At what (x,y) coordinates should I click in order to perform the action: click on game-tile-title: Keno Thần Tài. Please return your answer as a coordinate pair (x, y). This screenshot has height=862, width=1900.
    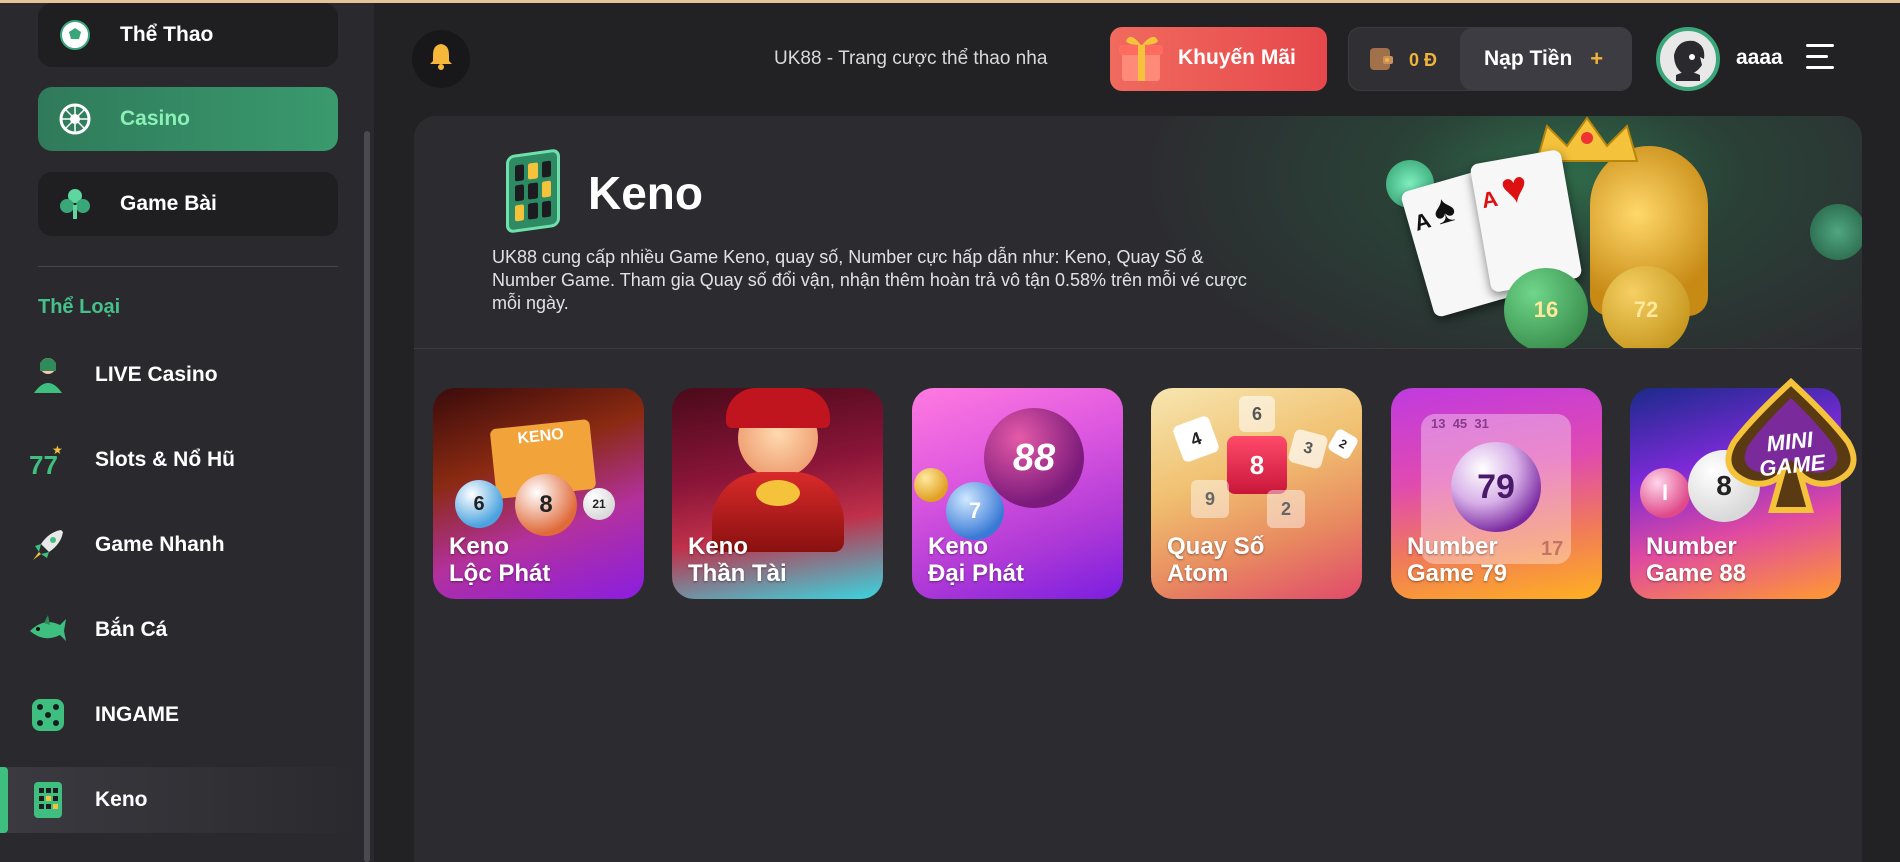
    Looking at the image, I should click on (737, 560).